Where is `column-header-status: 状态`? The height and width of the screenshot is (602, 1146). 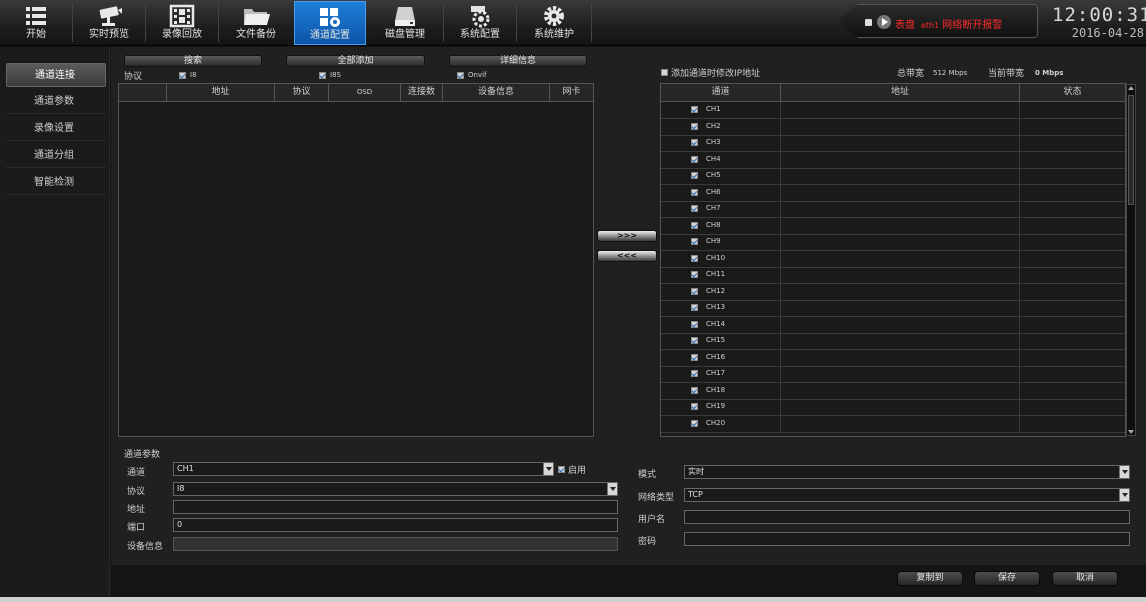 column-header-status: 状态 is located at coordinates (1072, 92).